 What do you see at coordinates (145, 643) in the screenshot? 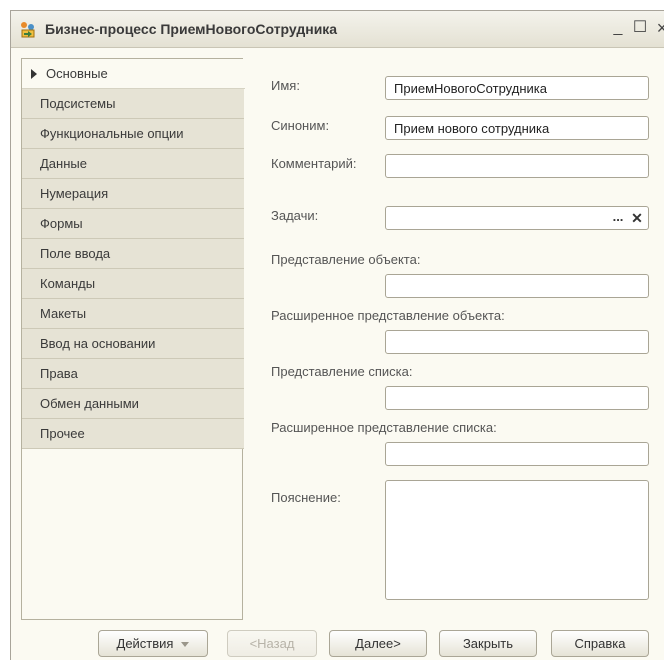
I see `actions-label: Действия` at bounding box center [145, 643].